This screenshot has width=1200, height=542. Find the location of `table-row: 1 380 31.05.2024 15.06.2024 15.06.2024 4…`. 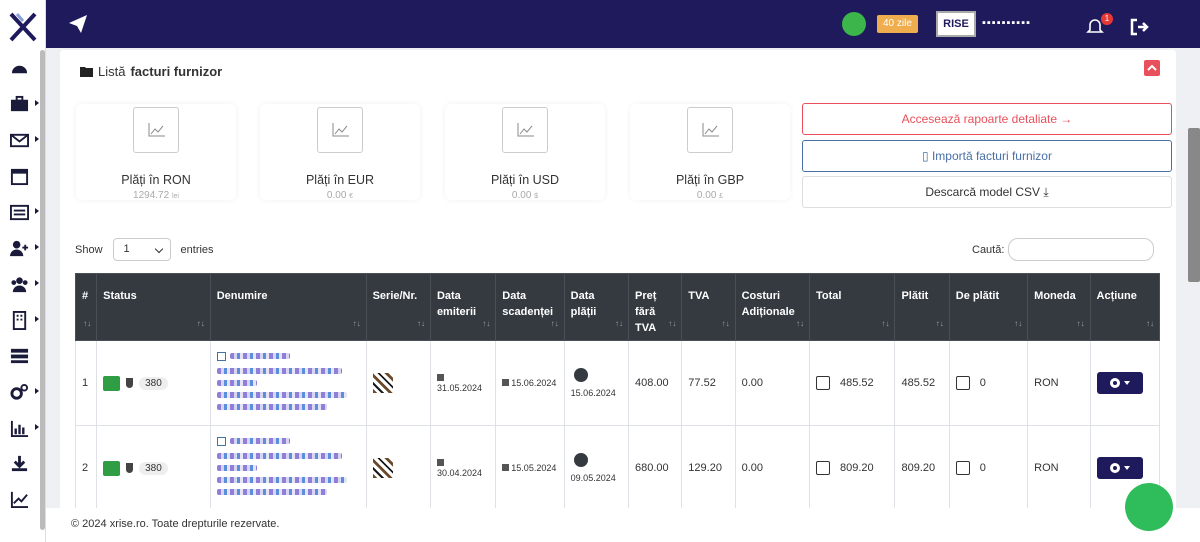

table-row: 1 380 31.05.2024 15.06.2024 15.06.2024 4… is located at coordinates (617, 383).